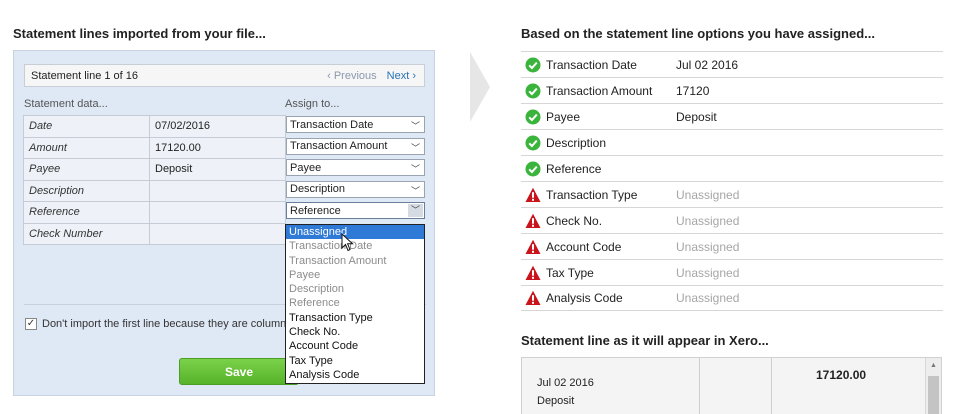 This screenshot has height=414, width=953. I want to click on dropdown-option: Check No., so click(355, 332).